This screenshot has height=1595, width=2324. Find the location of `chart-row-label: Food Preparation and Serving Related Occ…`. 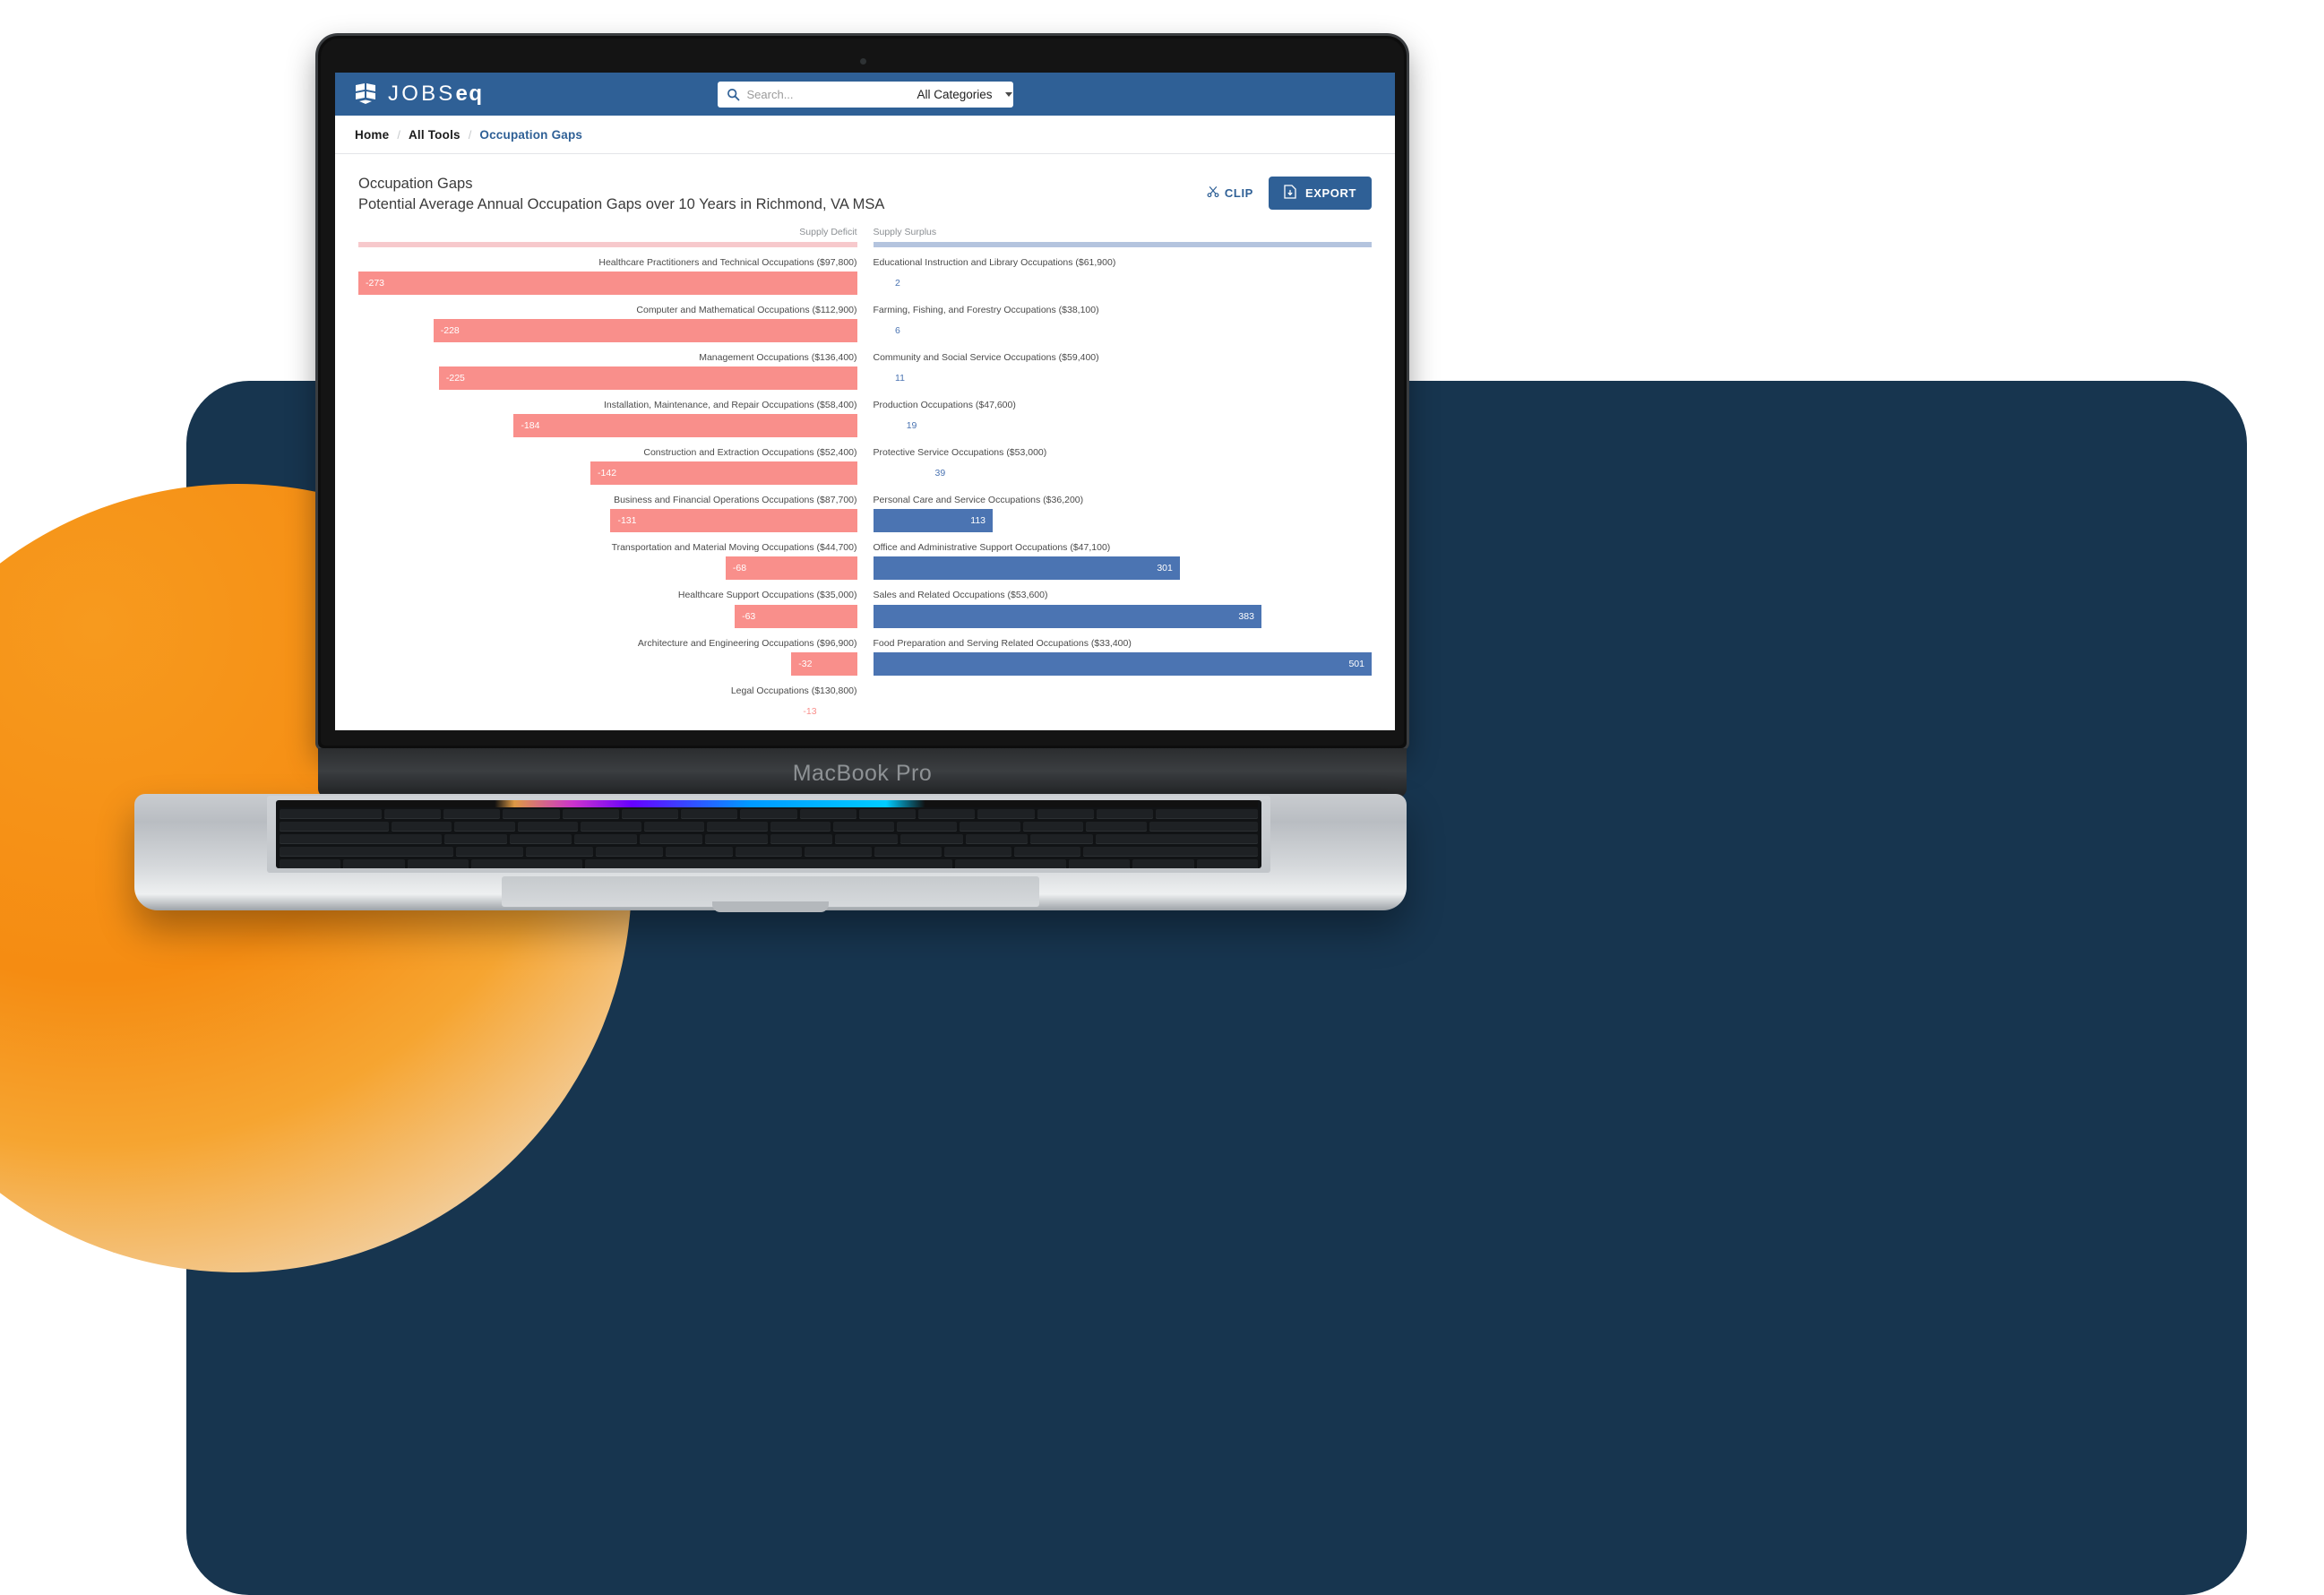

chart-row-label: Food Preparation and Serving Related Occ… is located at coordinates (1002, 643).